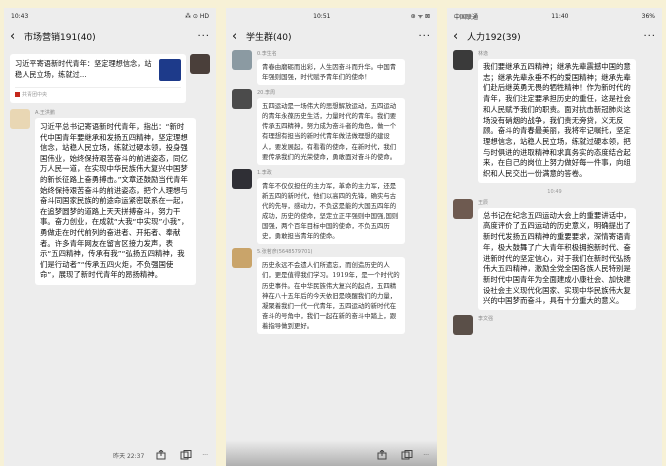  Describe the element at coordinates (266, 93) in the screenshot. I see `sender-name: 20.李周` at that location.